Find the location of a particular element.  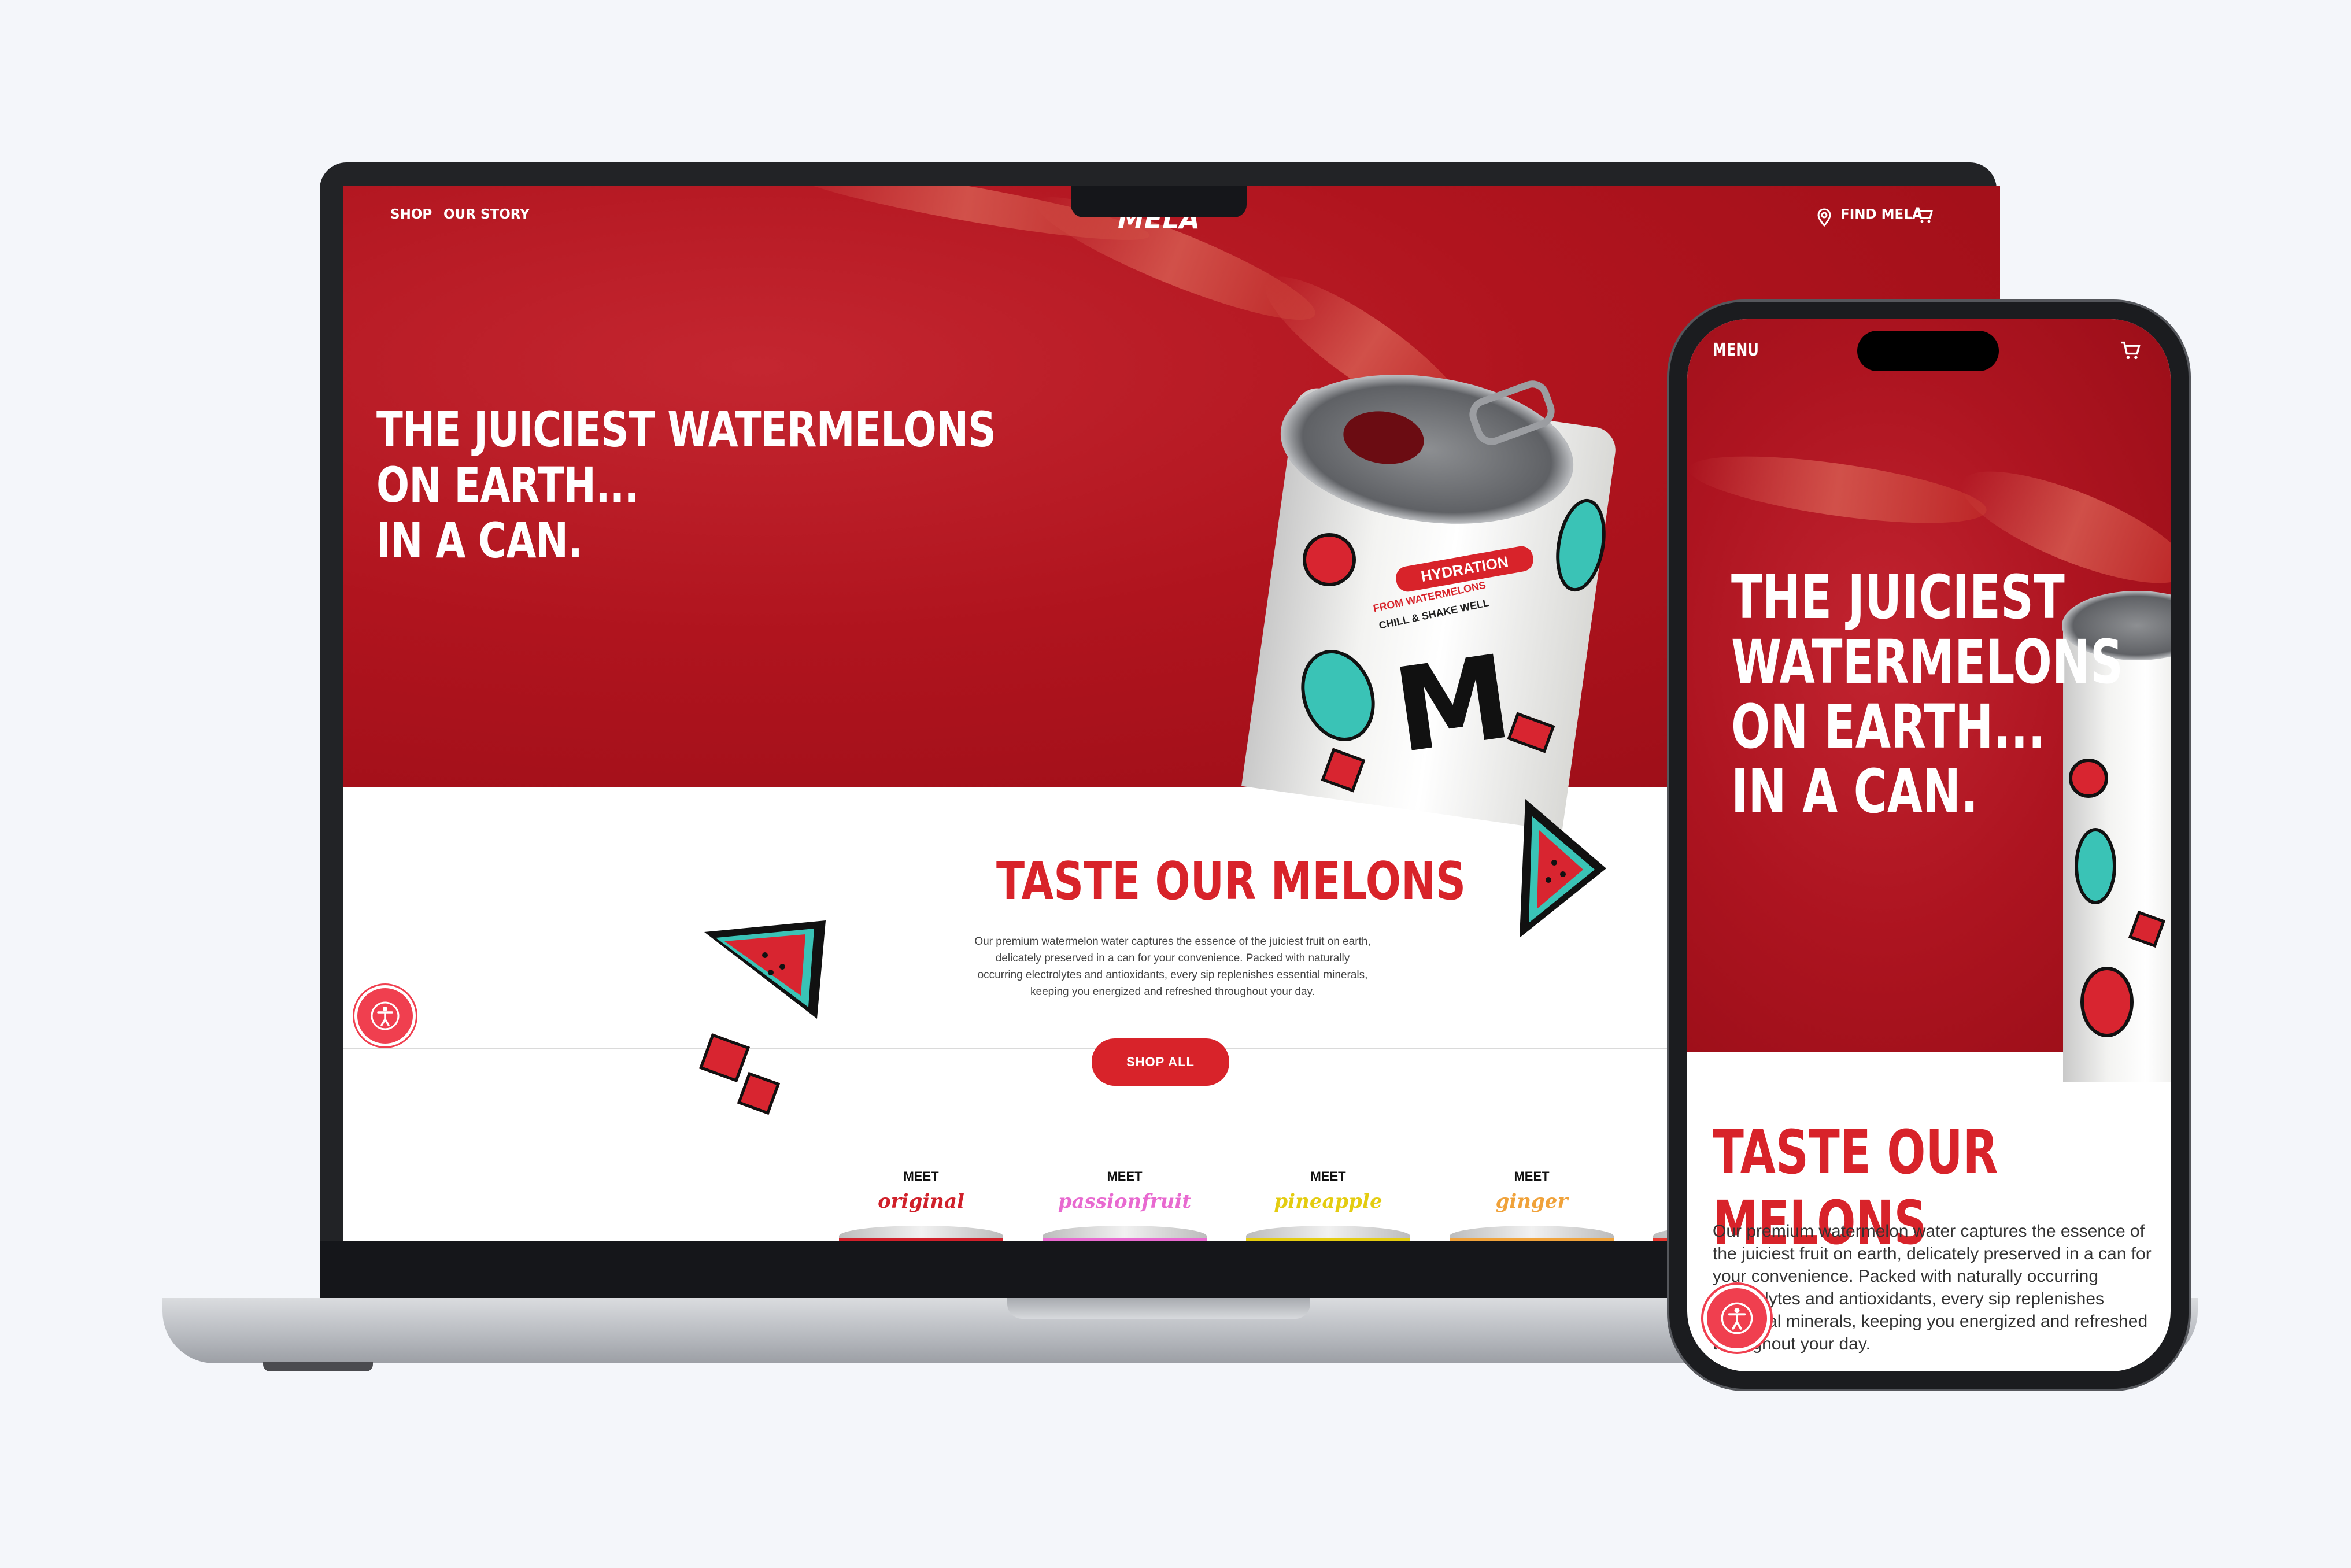

laptop-opening-groove is located at coordinates (1158, 1309).